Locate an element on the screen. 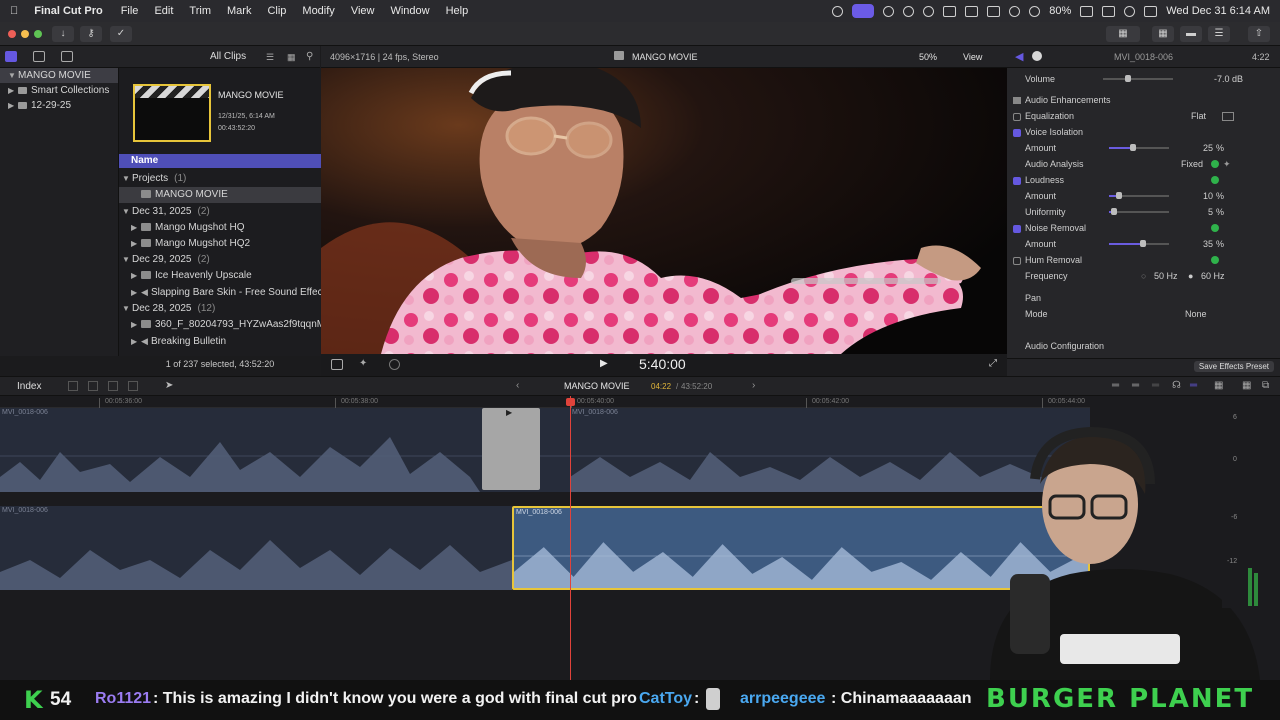  list-item: ▶ ◀ Breaking Bulletin is located at coordinates (220, 341).